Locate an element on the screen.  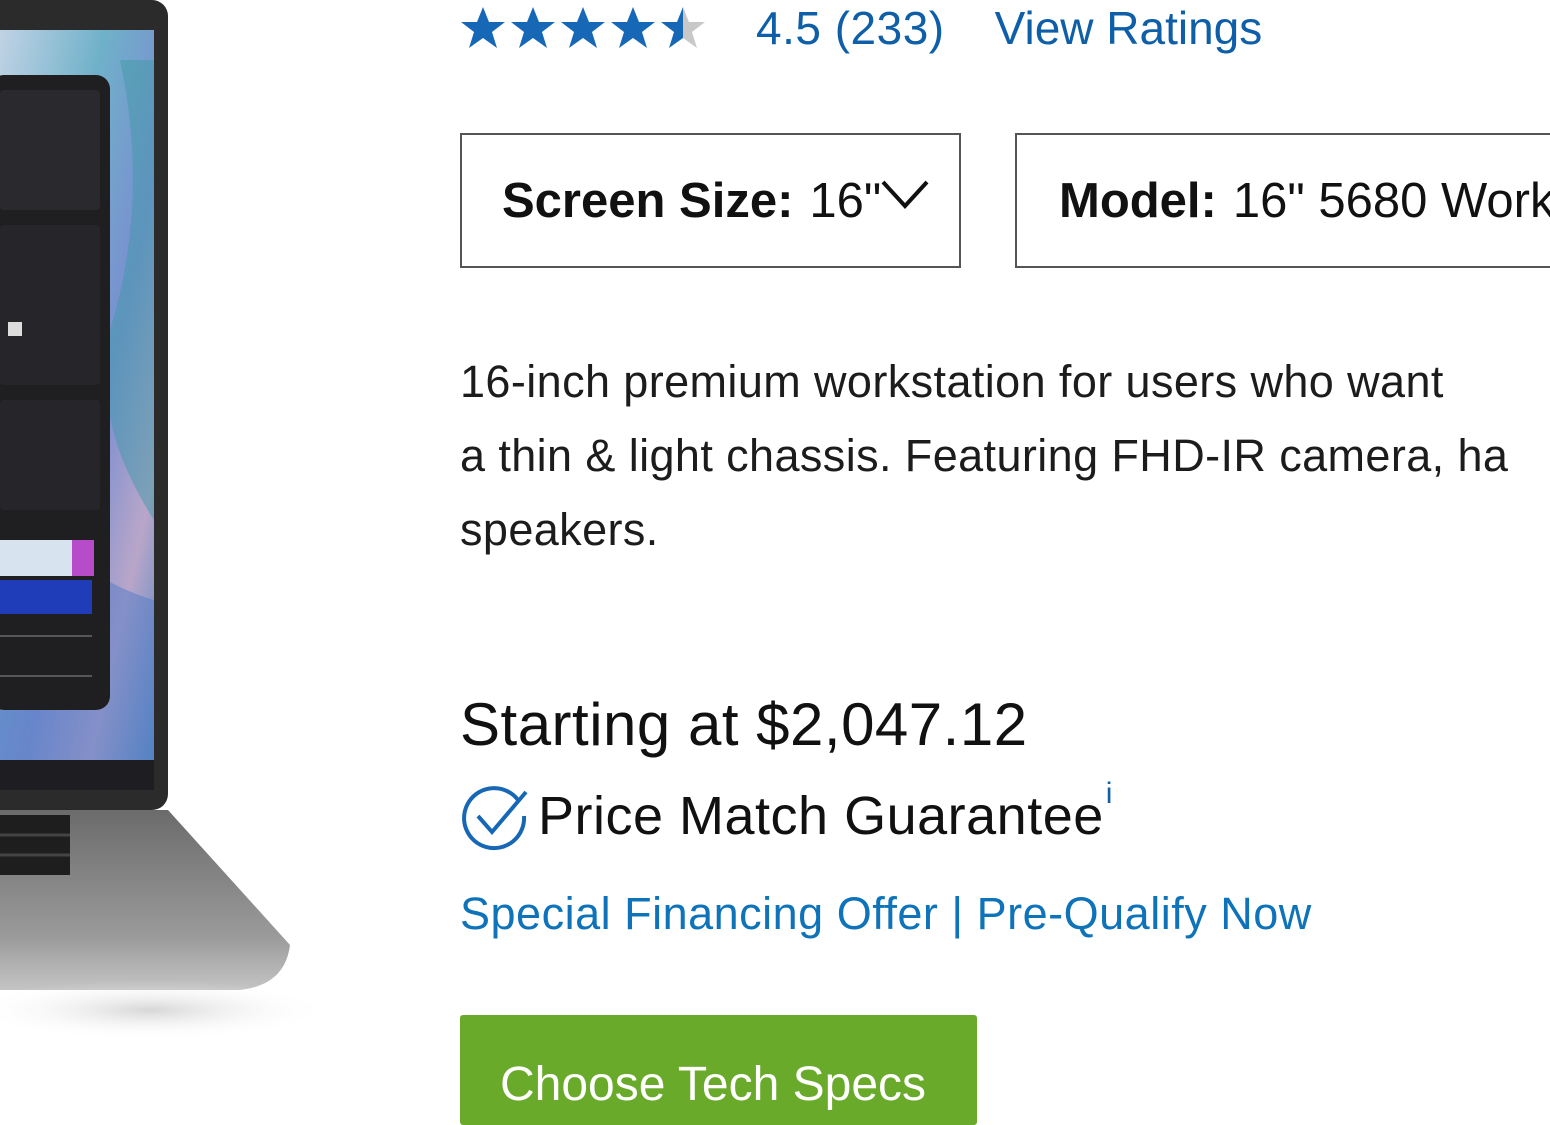
rating-value: 4.5 (233) is located at coordinates (850, 28).